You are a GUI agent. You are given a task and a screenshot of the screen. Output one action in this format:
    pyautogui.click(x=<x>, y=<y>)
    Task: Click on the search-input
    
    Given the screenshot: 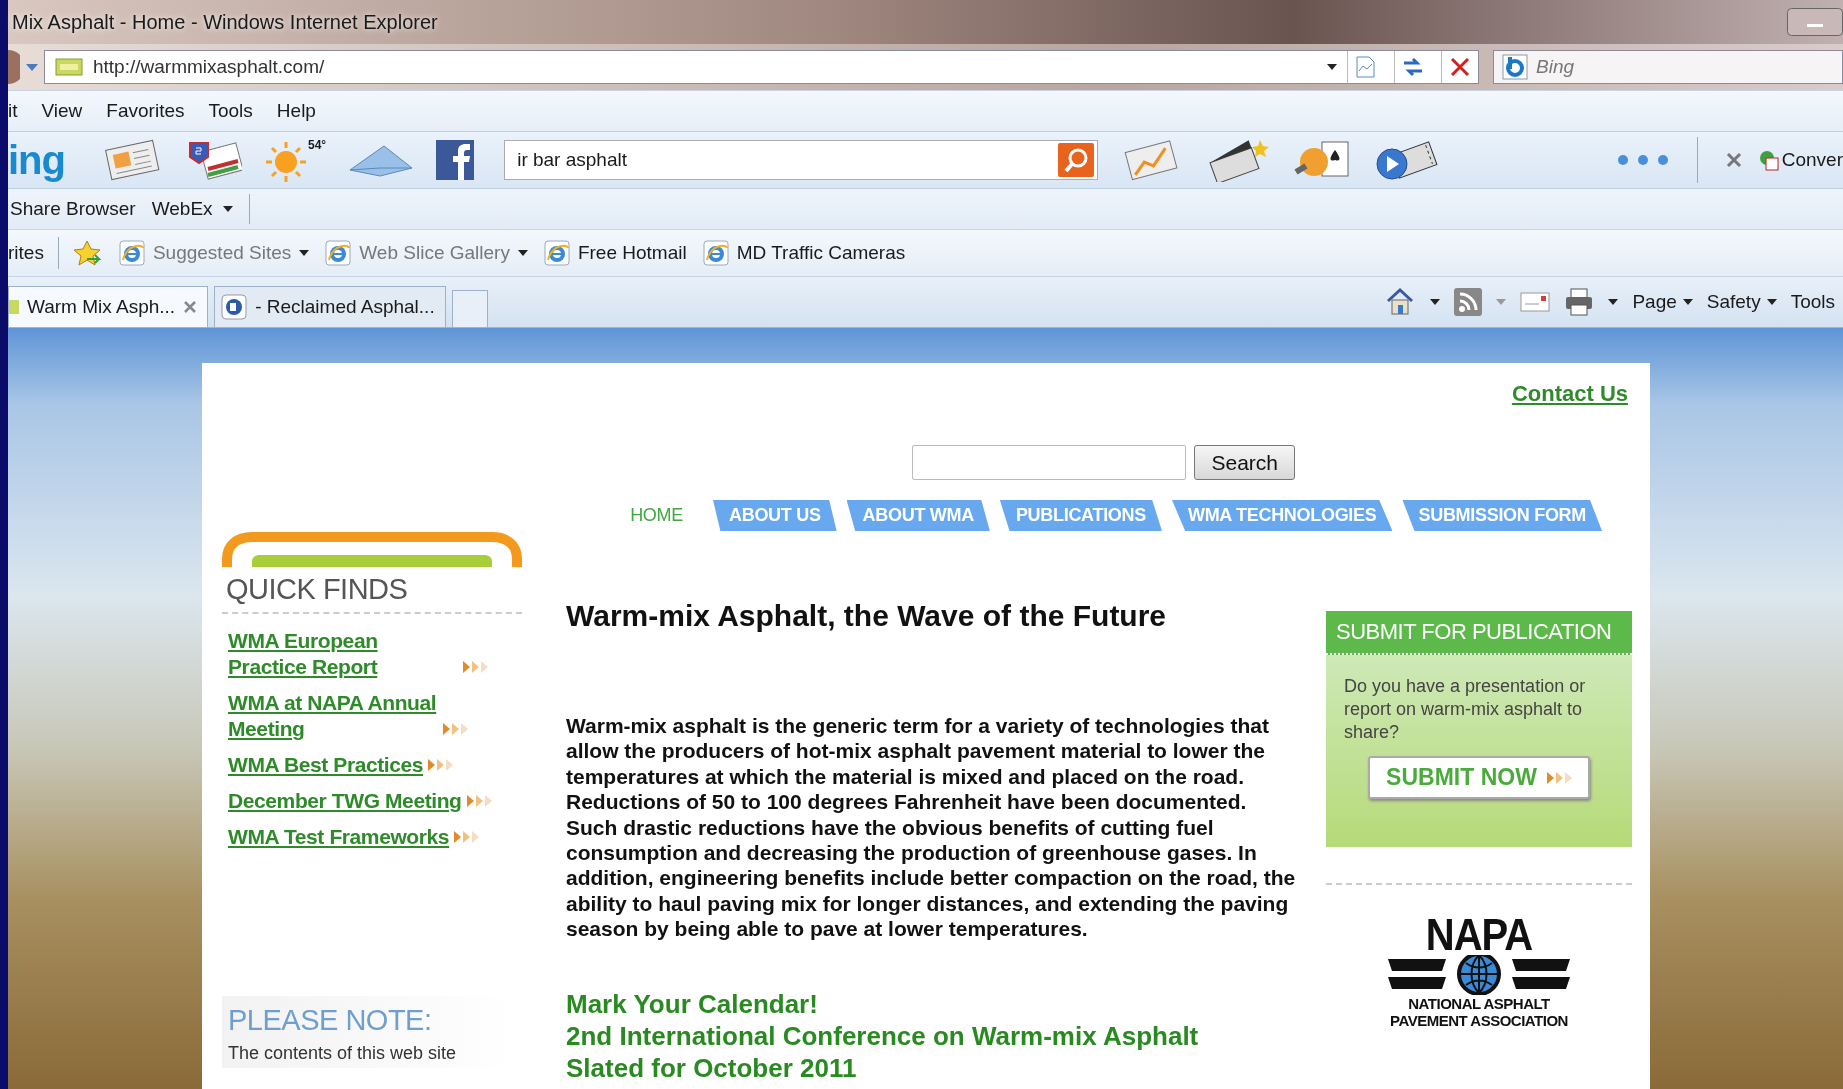 What is the action you would take?
    pyautogui.click(x=1049, y=462)
    